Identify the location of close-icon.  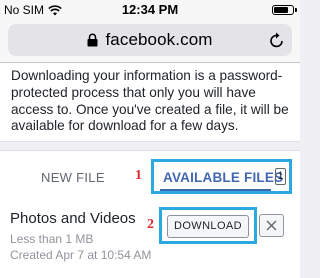
(271, 225).